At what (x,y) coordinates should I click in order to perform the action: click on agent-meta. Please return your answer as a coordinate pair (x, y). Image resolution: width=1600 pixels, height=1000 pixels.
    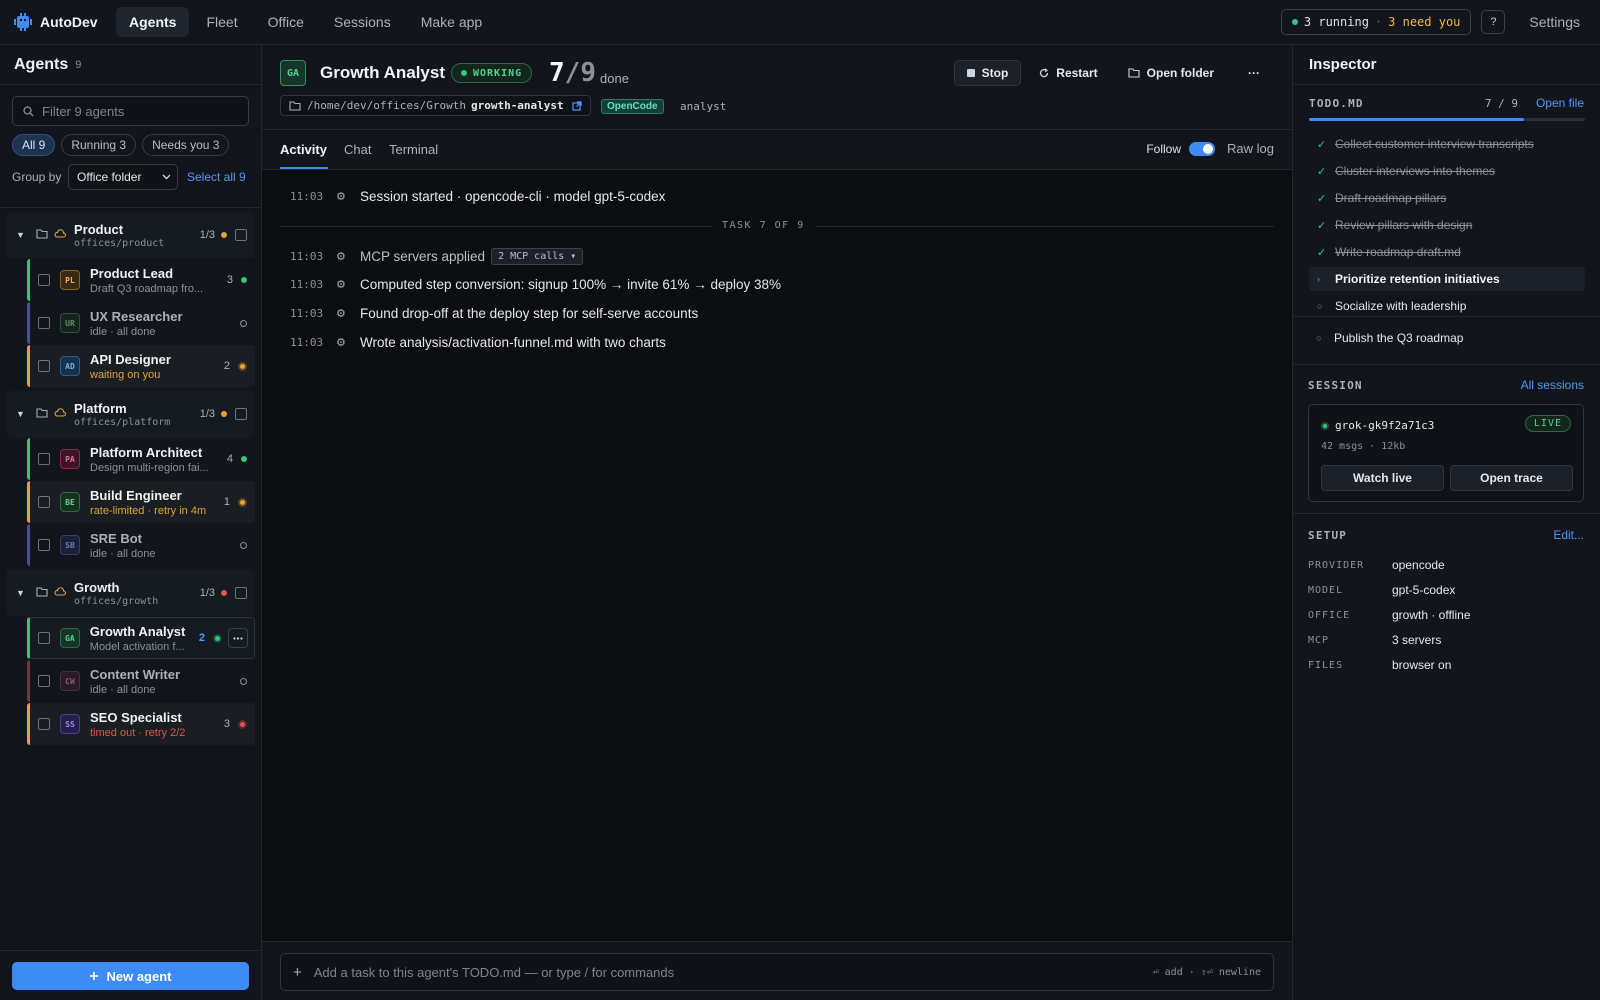
    Looking at the image, I should click on (243, 681).